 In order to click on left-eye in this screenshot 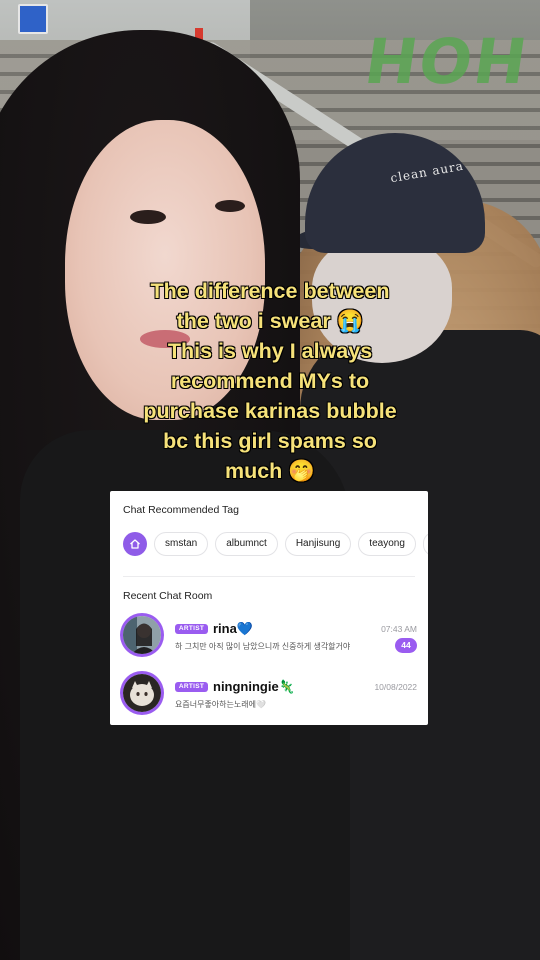, I will do `click(148, 217)`.